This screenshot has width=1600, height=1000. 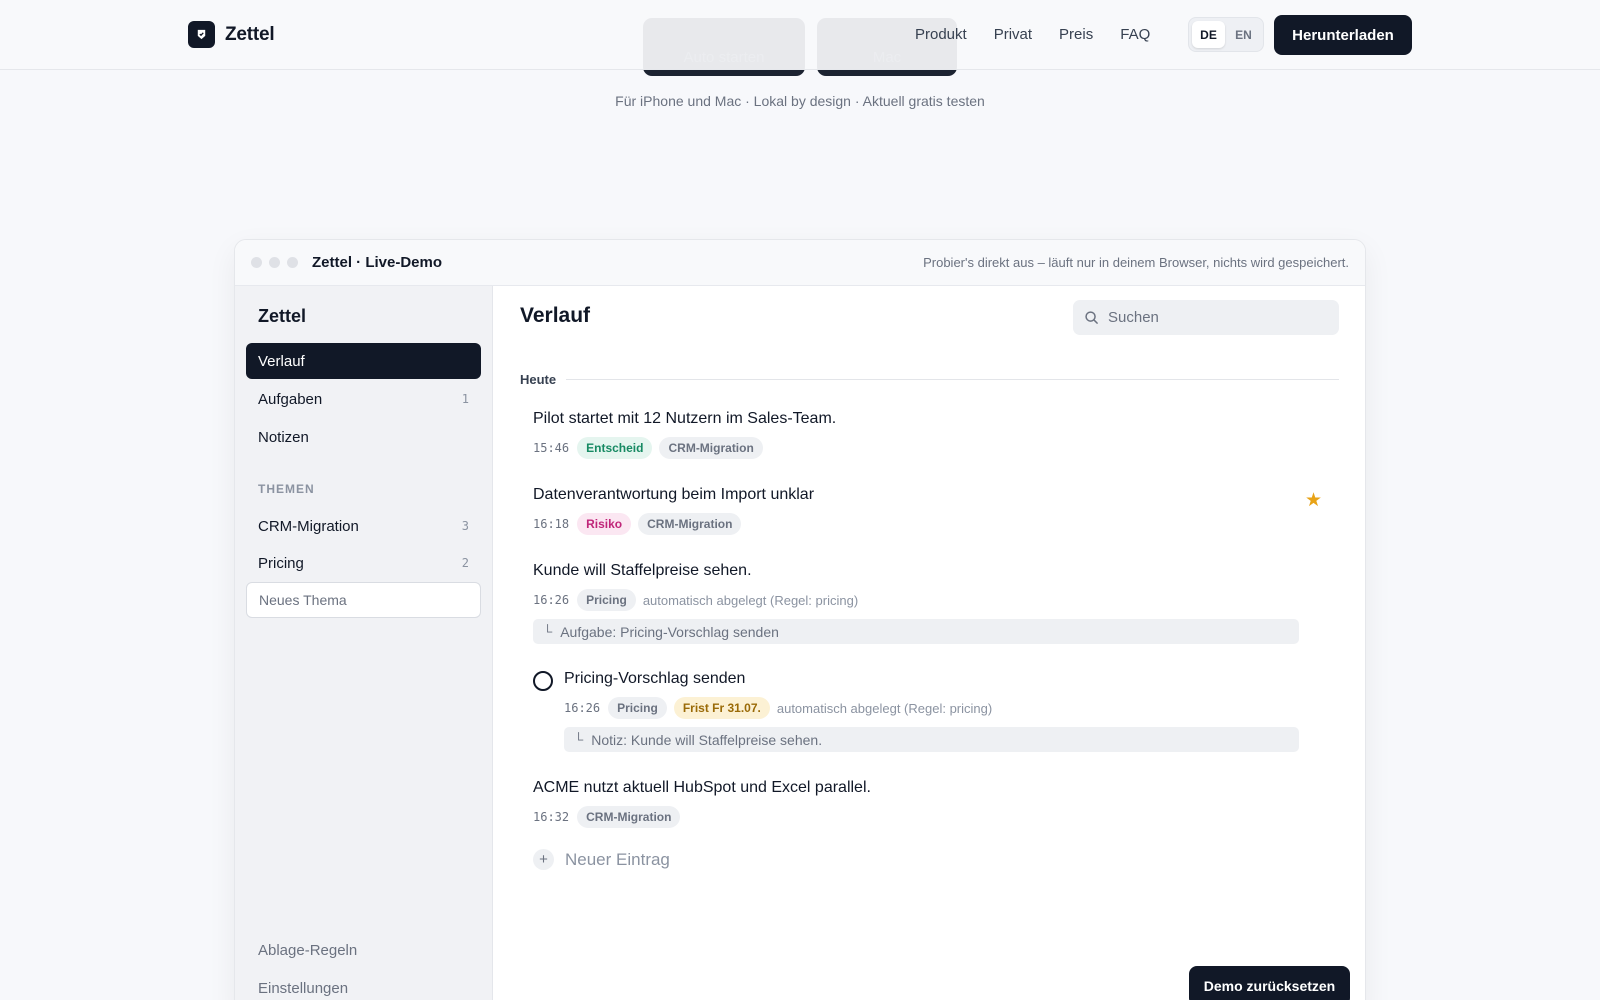 What do you see at coordinates (669, 631) in the screenshot?
I see `linked-item-label: Aufgabe: Pricing-Vorschlag senden` at bounding box center [669, 631].